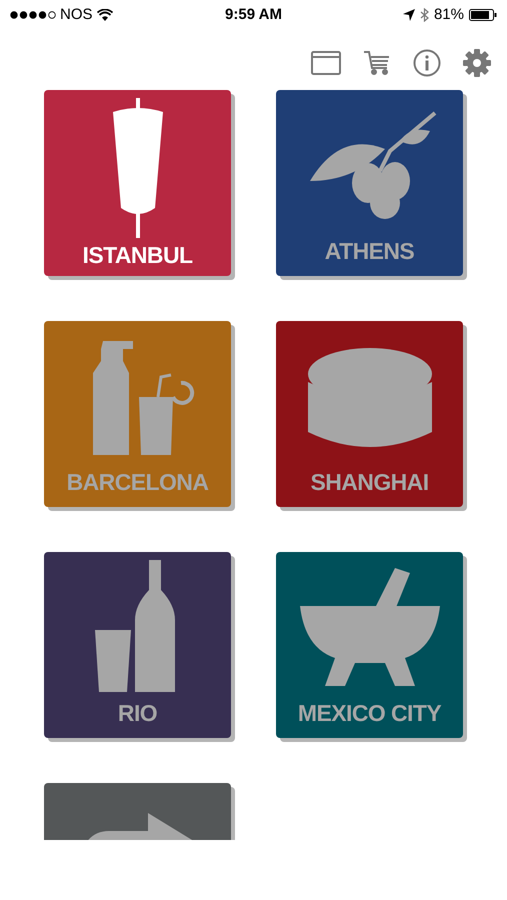  Describe the element at coordinates (326, 63) in the screenshot. I see `folder-icon` at that location.